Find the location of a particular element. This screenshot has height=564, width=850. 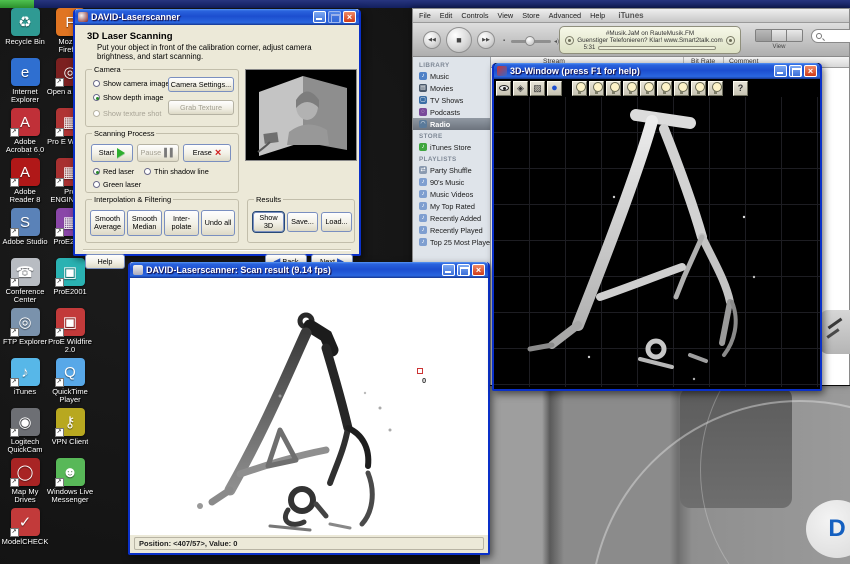

desktop-icon: e ↗ Internet Explorer is located at coordinates (25, 83).